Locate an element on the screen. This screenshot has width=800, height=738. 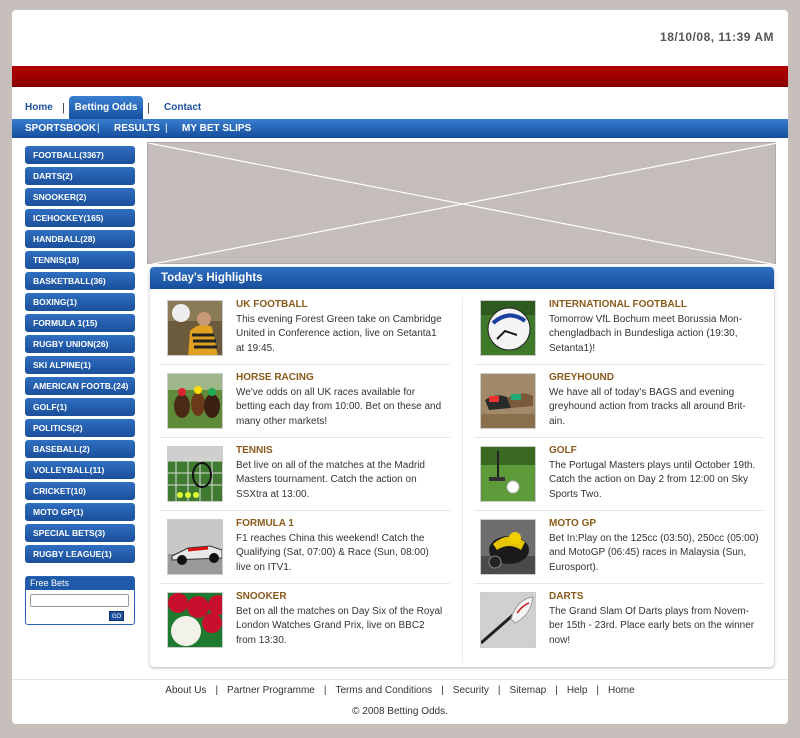
f1-car-image is located at coordinates (195, 547).